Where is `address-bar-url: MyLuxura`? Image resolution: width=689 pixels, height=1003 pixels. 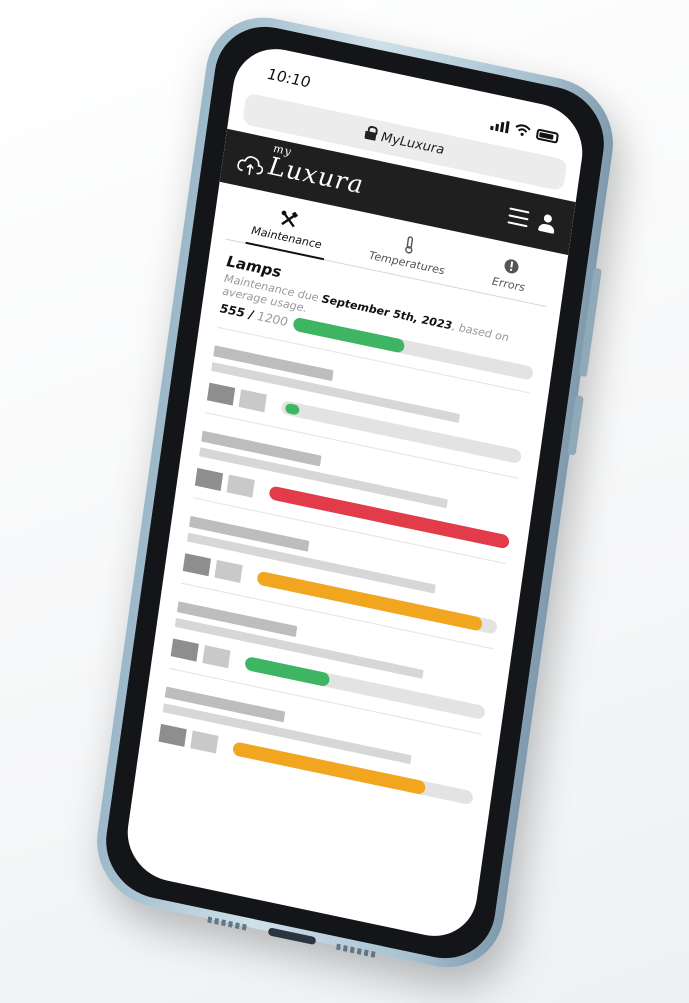
address-bar-url: MyLuxura is located at coordinates (413, 143).